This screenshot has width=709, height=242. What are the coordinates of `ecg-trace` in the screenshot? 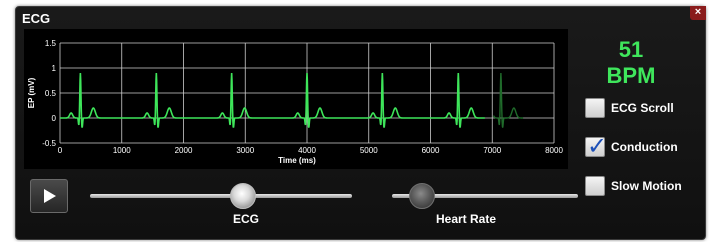 It's located at (272, 100).